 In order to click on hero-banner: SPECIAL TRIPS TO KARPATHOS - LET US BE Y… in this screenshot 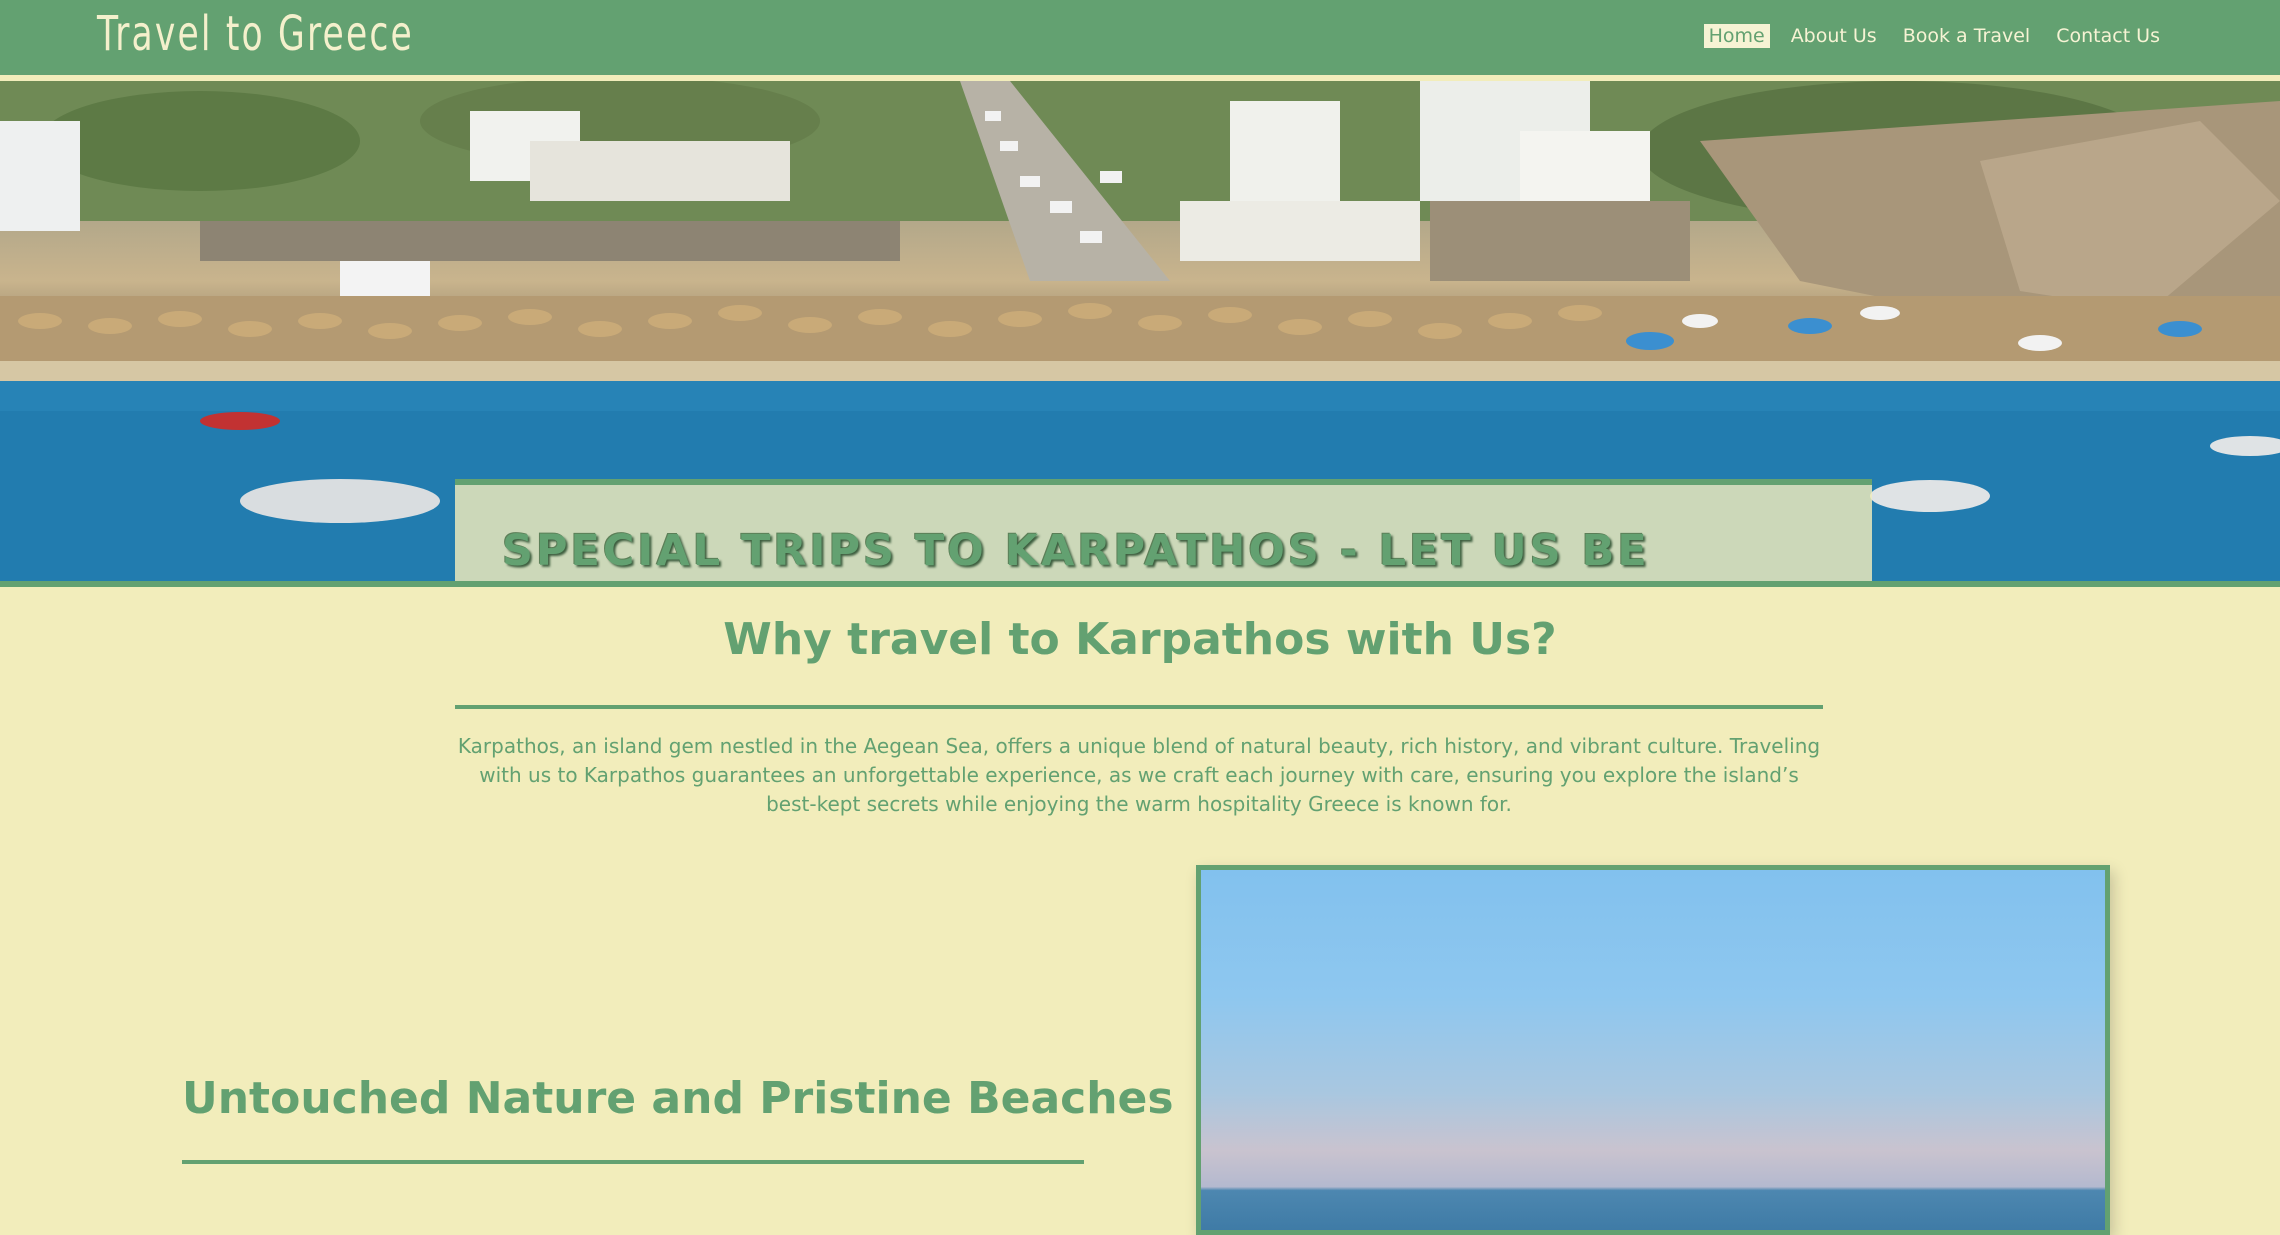, I will do `click(1163, 530)`.